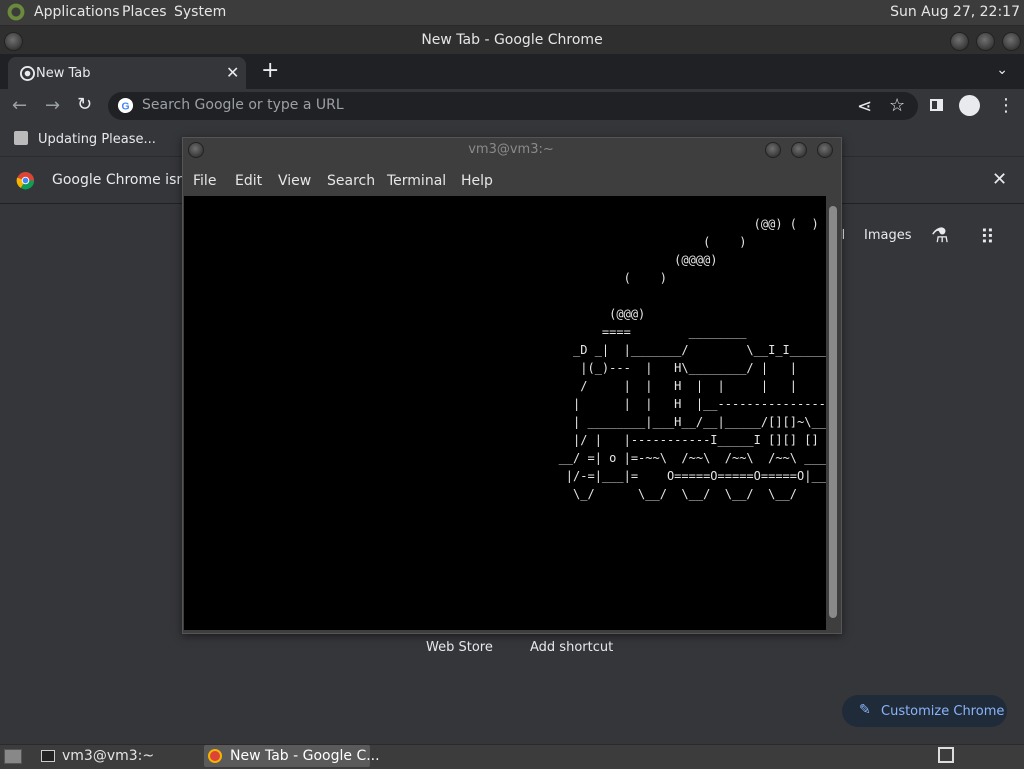 This screenshot has height=769, width=1024. I want to click on tab-search-chevron-icon: ⌄, so click(1002, 70).